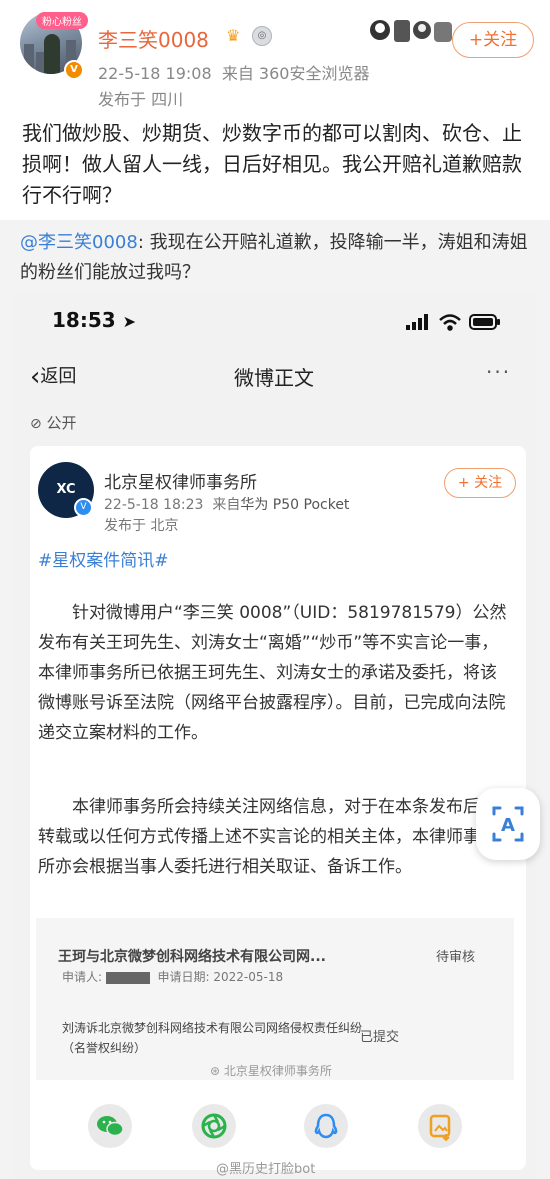  What do you see at coordinates (233, 35) in the screenshot?
I see `crown-icon: ♛` at bounding box center [233, 35].